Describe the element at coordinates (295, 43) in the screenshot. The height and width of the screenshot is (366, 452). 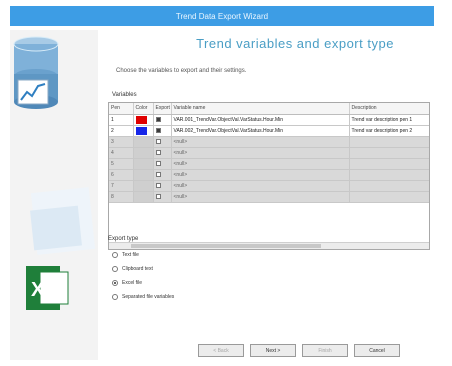
I see `page-heading: Trend variables and export type` at that location.